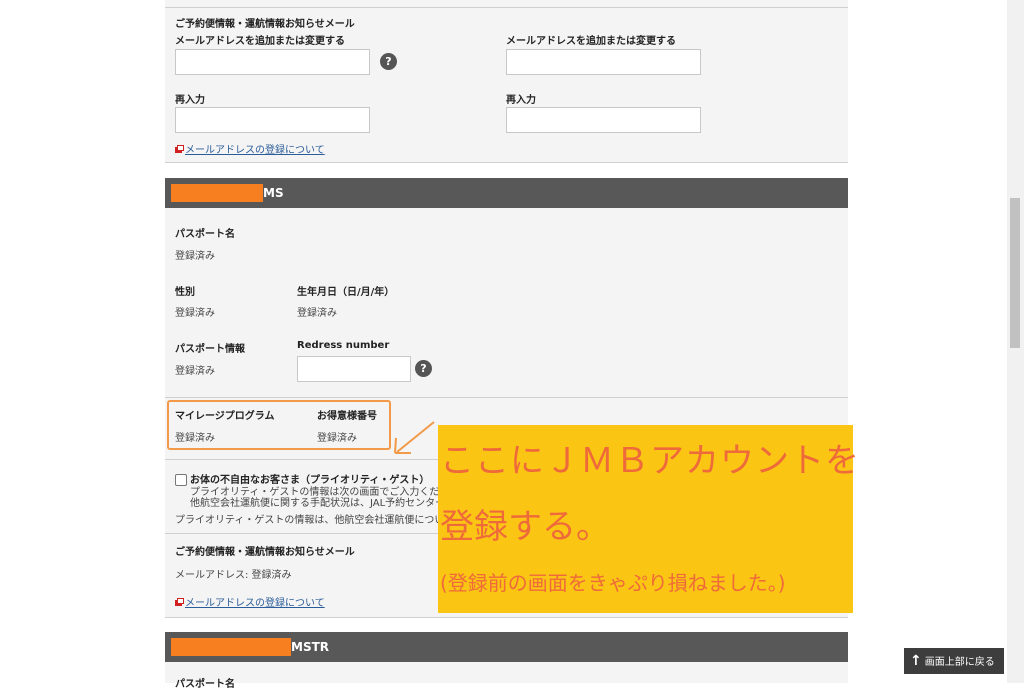 The height and width of the screenshot is (690, 1024). Describe the element at coordinates (346, 292) in the screenshot. I see `dob-label: 生年月日（日/月/年）` at that location.